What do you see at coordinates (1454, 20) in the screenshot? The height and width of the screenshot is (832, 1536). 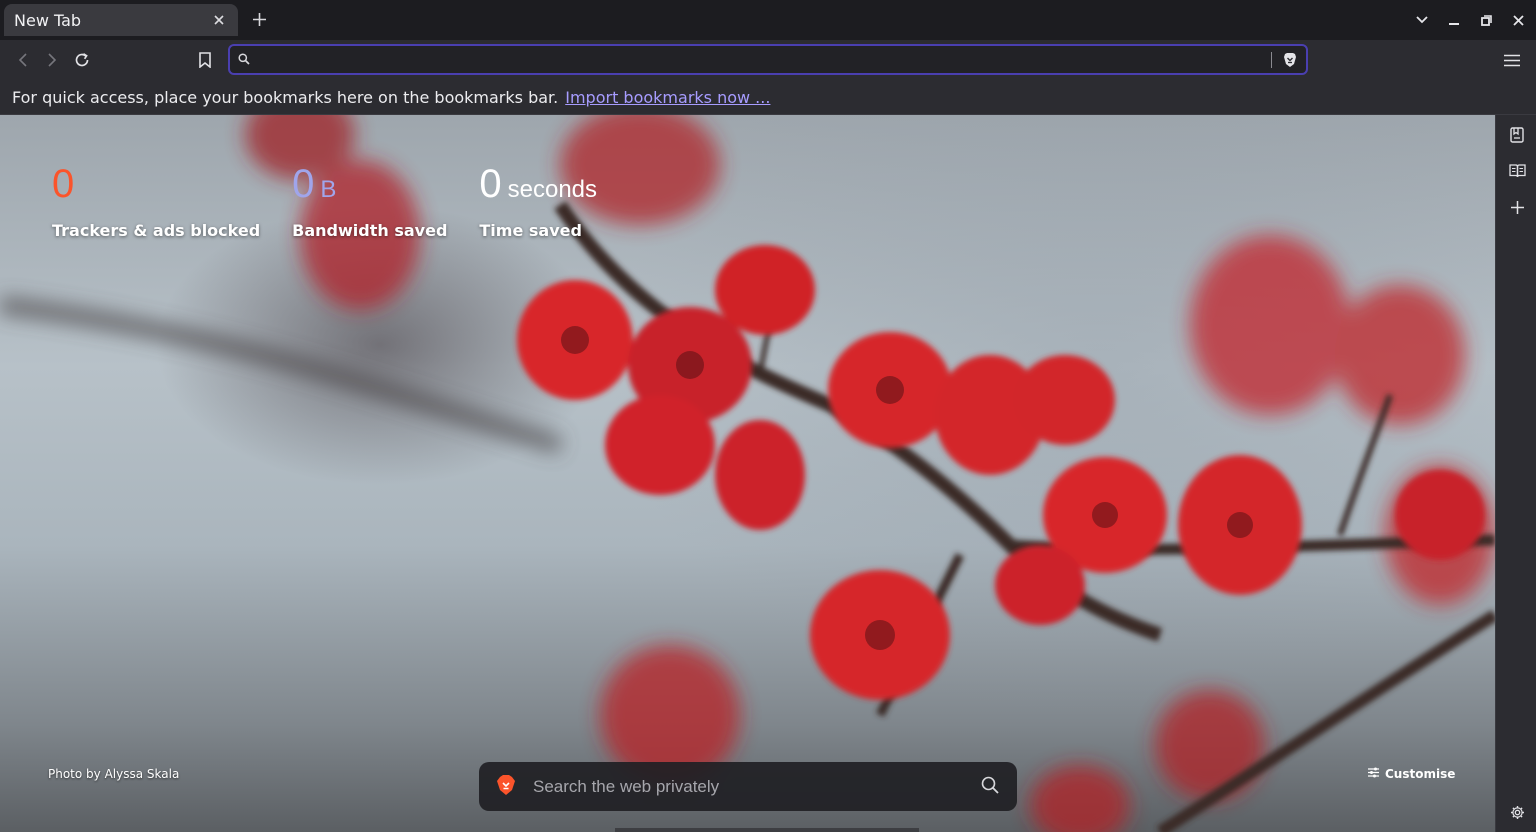 I see `minimize-icon` at bounding box center [1454, 20].